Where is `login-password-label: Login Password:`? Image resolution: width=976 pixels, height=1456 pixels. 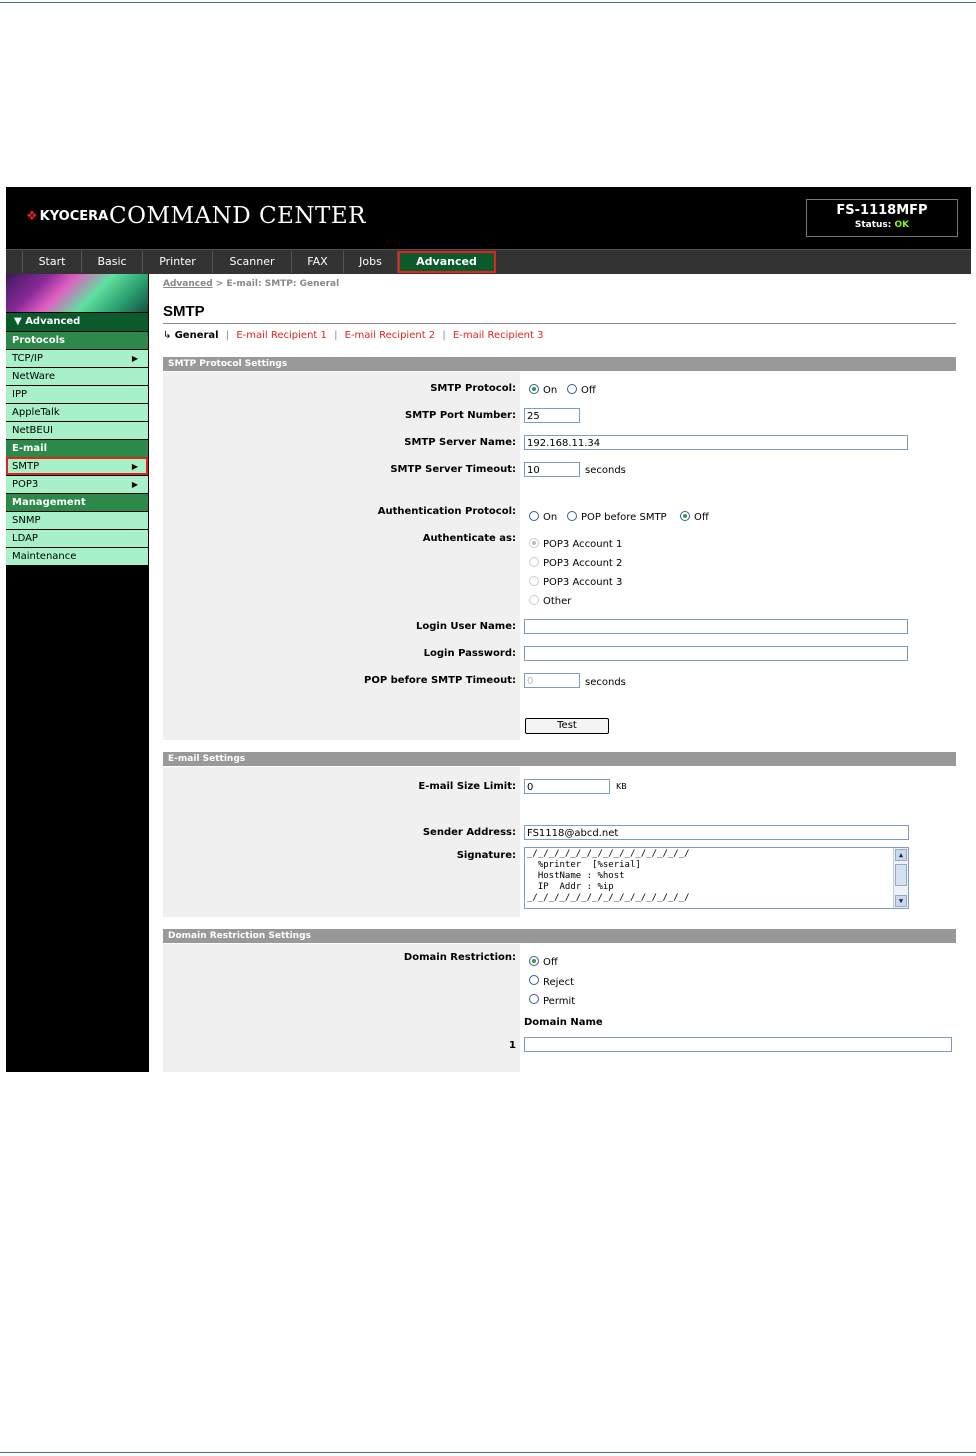 login-password-label: Login Password: is located at coordinates (469, 653).